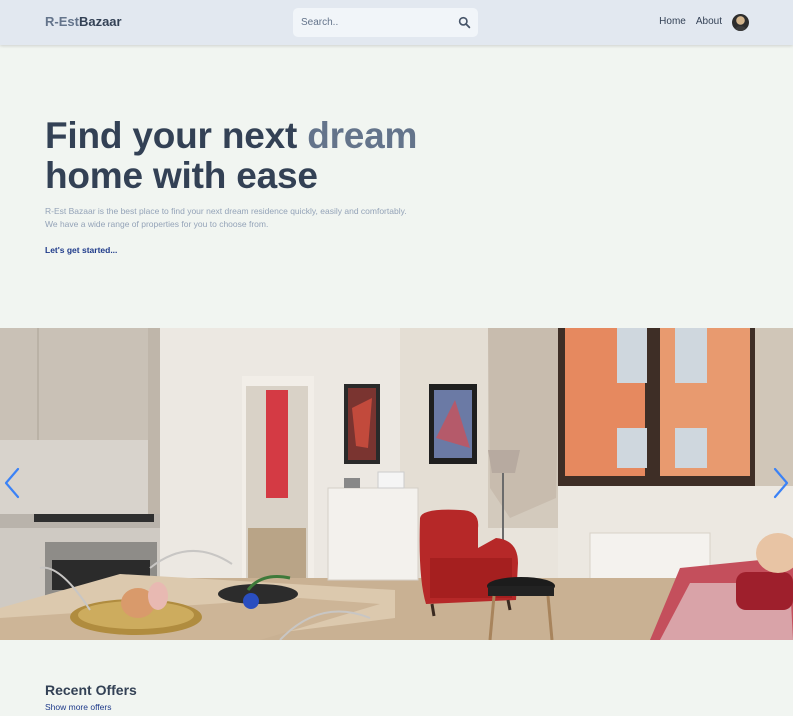 The image size is (793, 716). Describe the element at coordinates (781, 483) in the screenshot. I see `carousel-next-button` at that location.